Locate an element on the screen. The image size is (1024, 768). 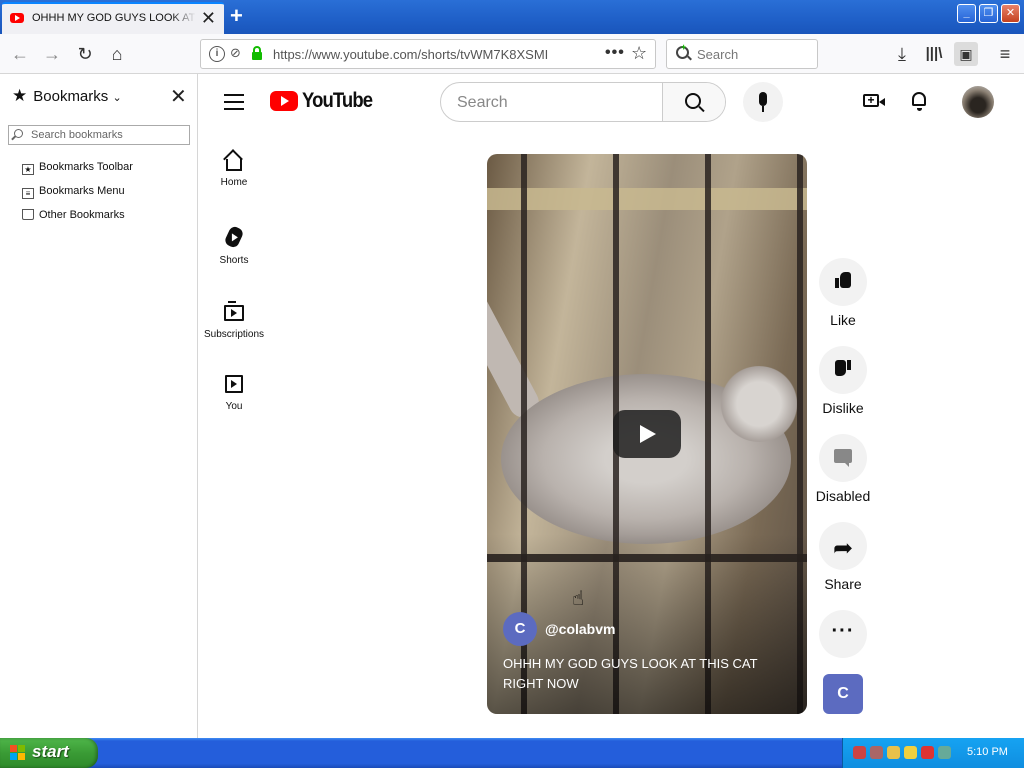
guide-label: You is located at coordinates (234, 406).